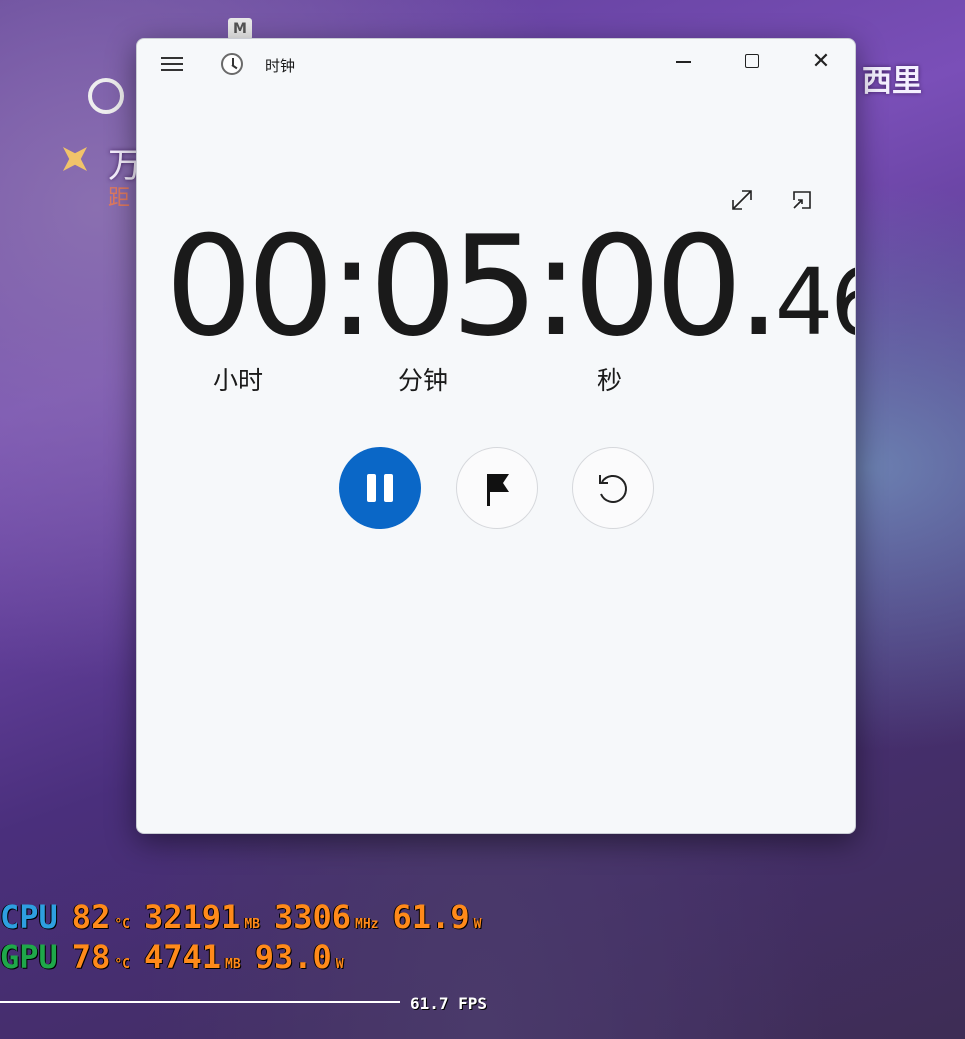 Image resolution: width=965 pixels, height=1039 pixels. I want to click on keep-on-top-icon, so click(802, 200).